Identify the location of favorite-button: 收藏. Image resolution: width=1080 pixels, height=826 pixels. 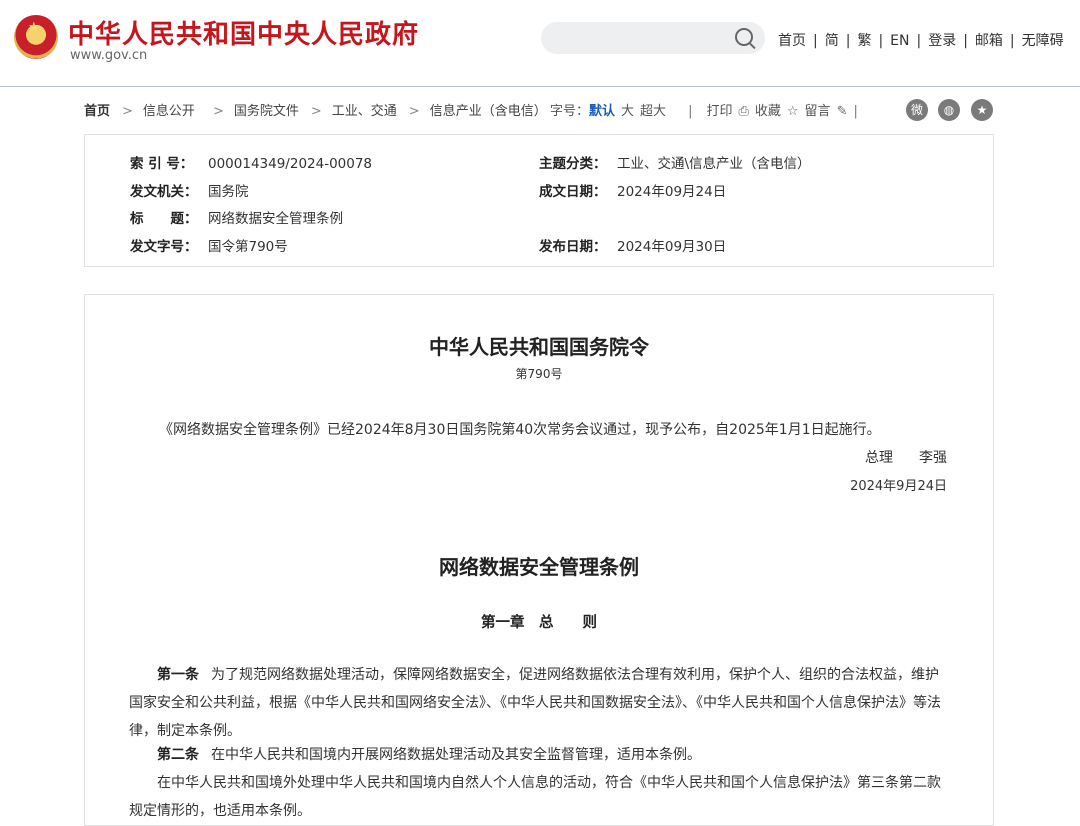
(768, 111).